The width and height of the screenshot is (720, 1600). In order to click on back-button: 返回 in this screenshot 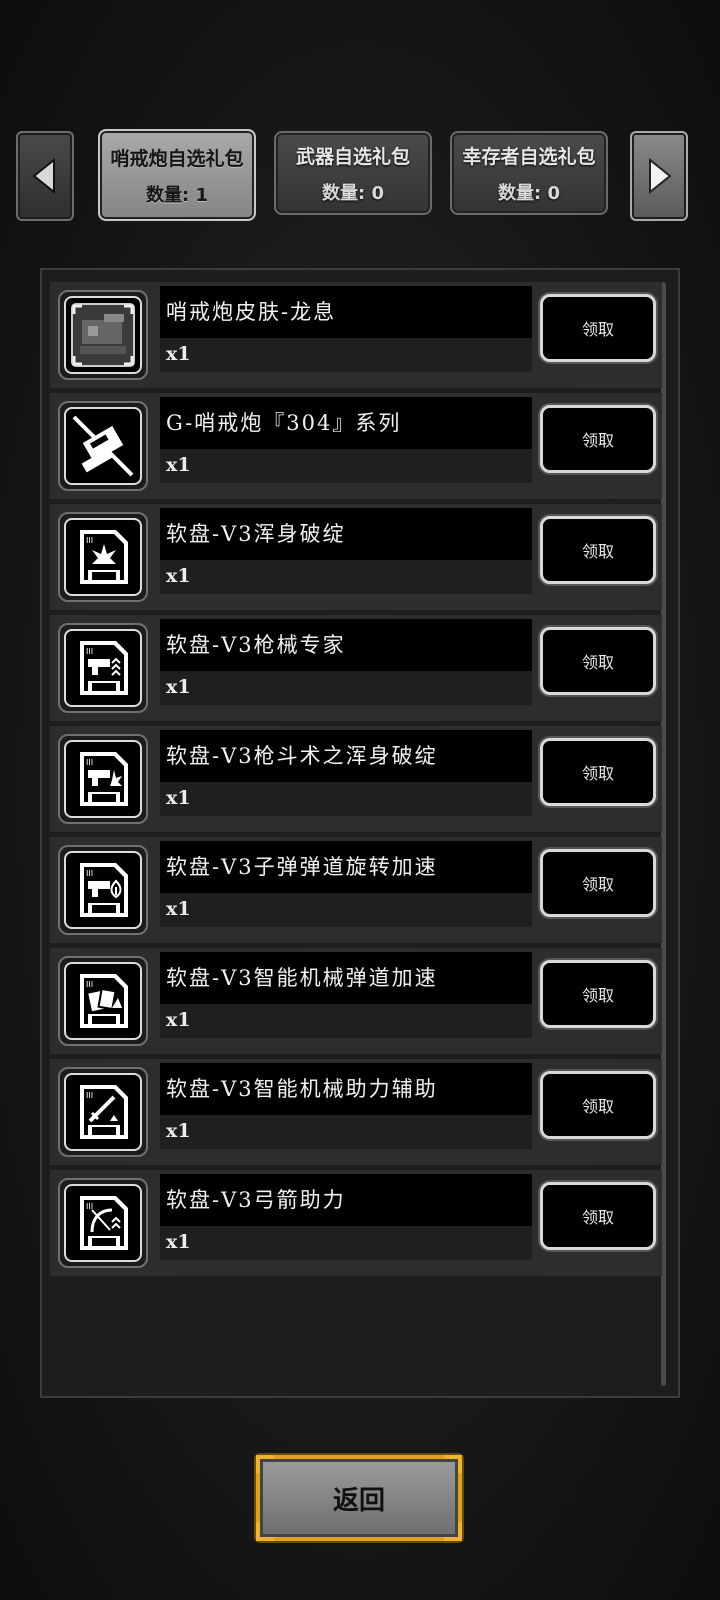, I will do `click(359, 1498)`.